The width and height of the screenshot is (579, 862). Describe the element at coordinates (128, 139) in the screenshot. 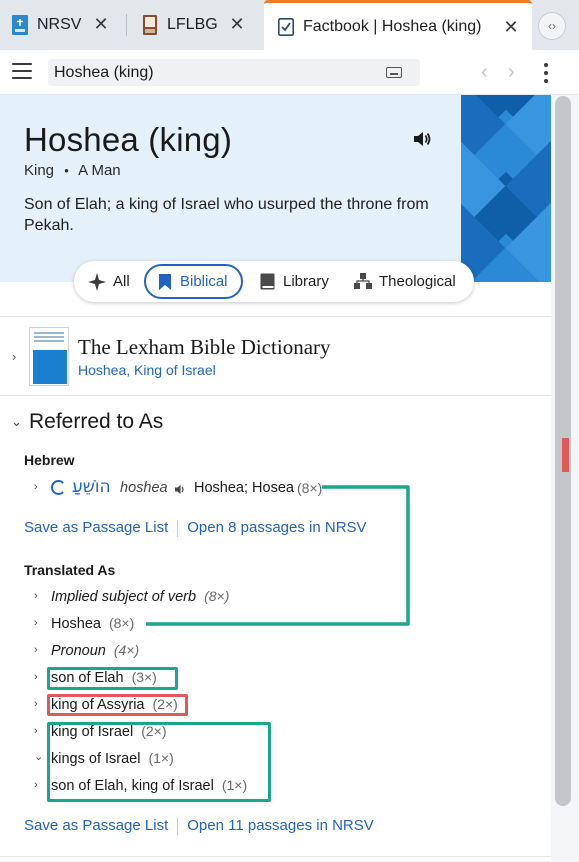

I see `page-title: Hoshea (king)` at that location.